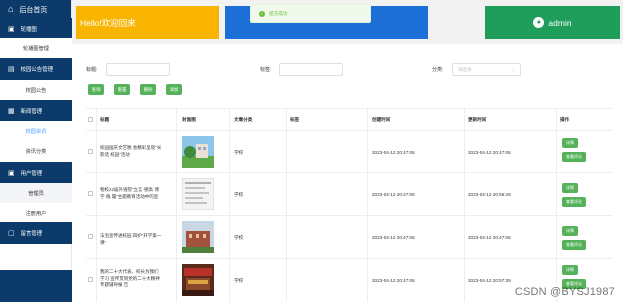 Image resolution: width=623 pixels, height=302 pixels. What do you see at coordinates (294, 120) in the screenshot?
I see `column-header: 标签` at bounding box center [294, 120].